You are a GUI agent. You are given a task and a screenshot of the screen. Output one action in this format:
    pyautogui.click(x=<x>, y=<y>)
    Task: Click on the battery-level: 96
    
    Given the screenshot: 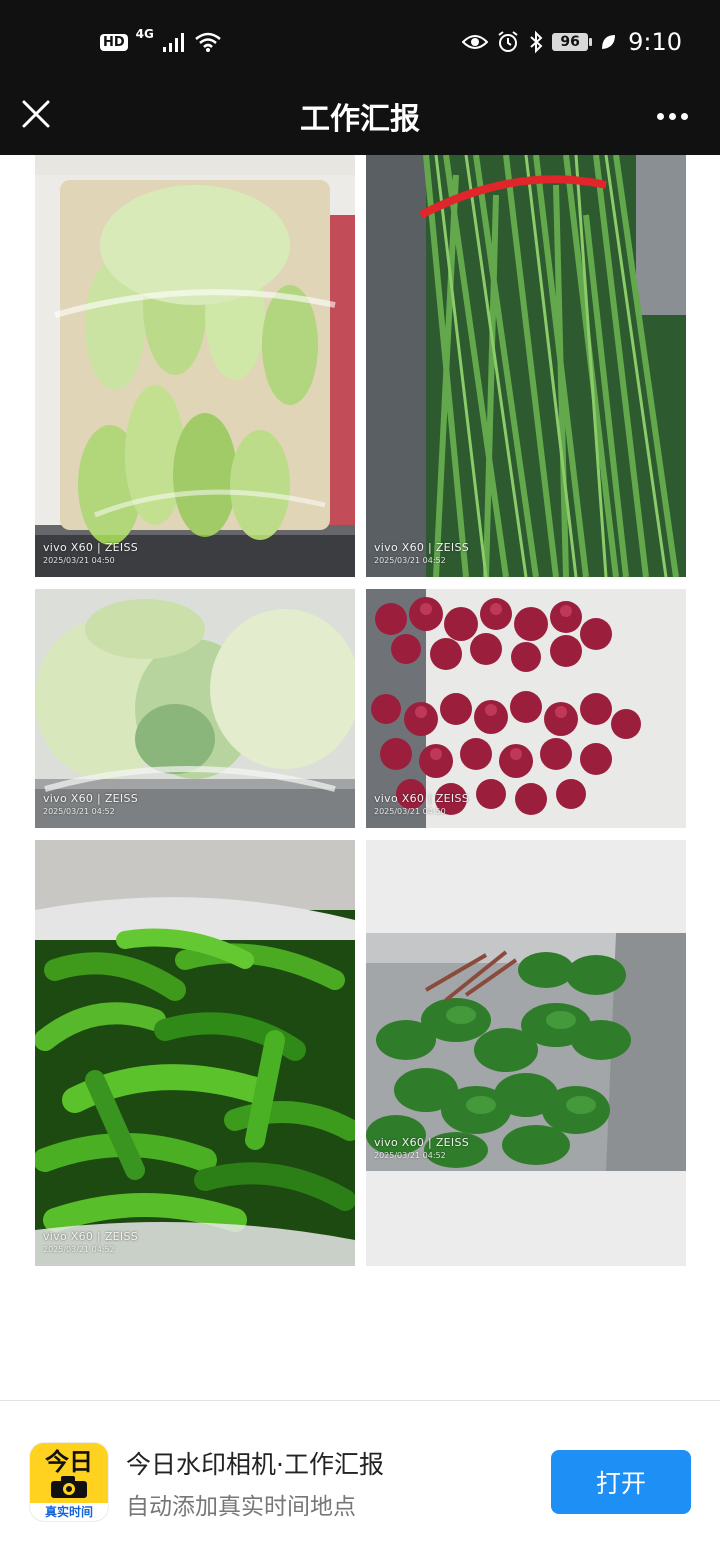 What is the action you would take?
    pyautogui.click(x=570, y=42)
    